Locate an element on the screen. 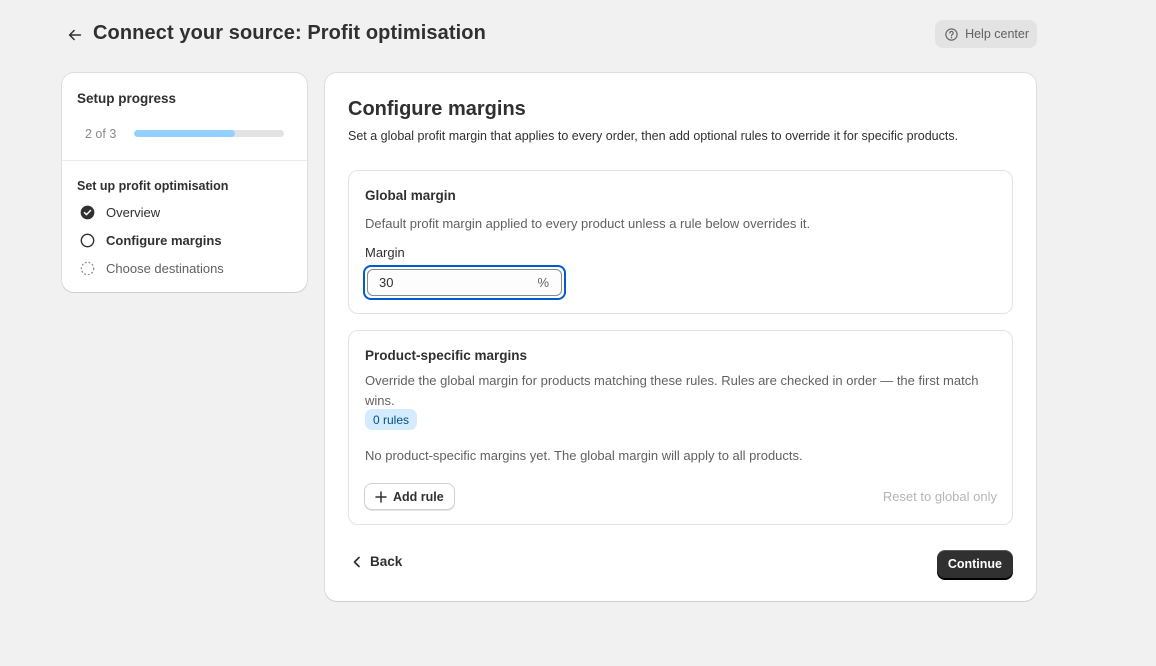 This screenshot has width=1156, height=666. step-configure-margins: Configure margins is located at coordinates (151, 240).